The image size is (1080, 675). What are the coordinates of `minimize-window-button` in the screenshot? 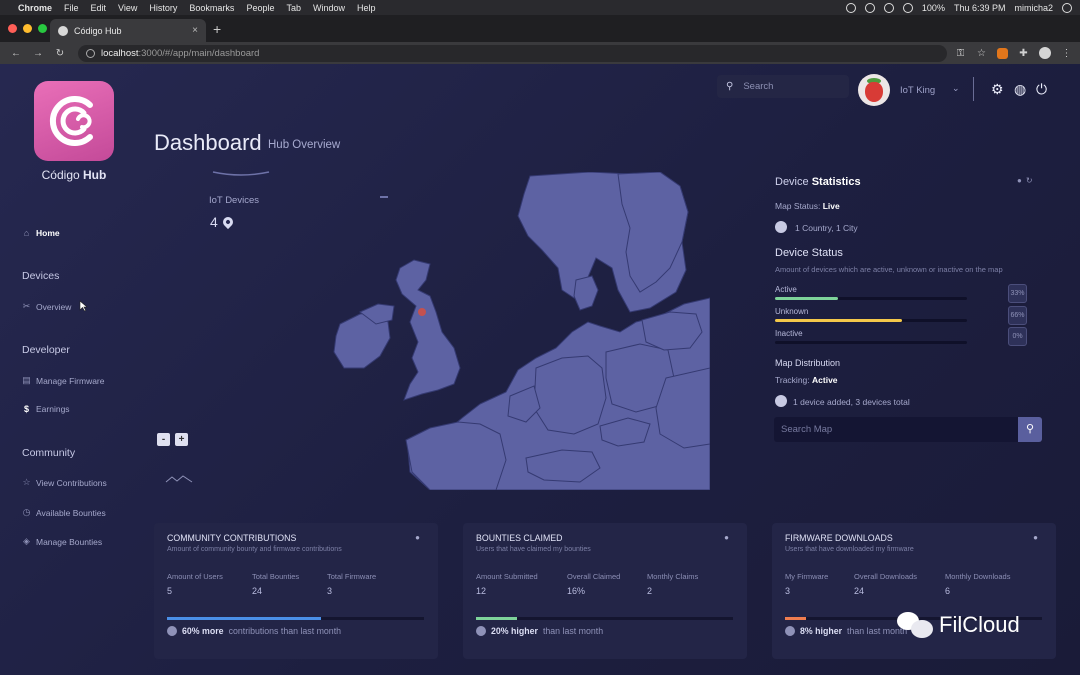 It's located at (27, 28).